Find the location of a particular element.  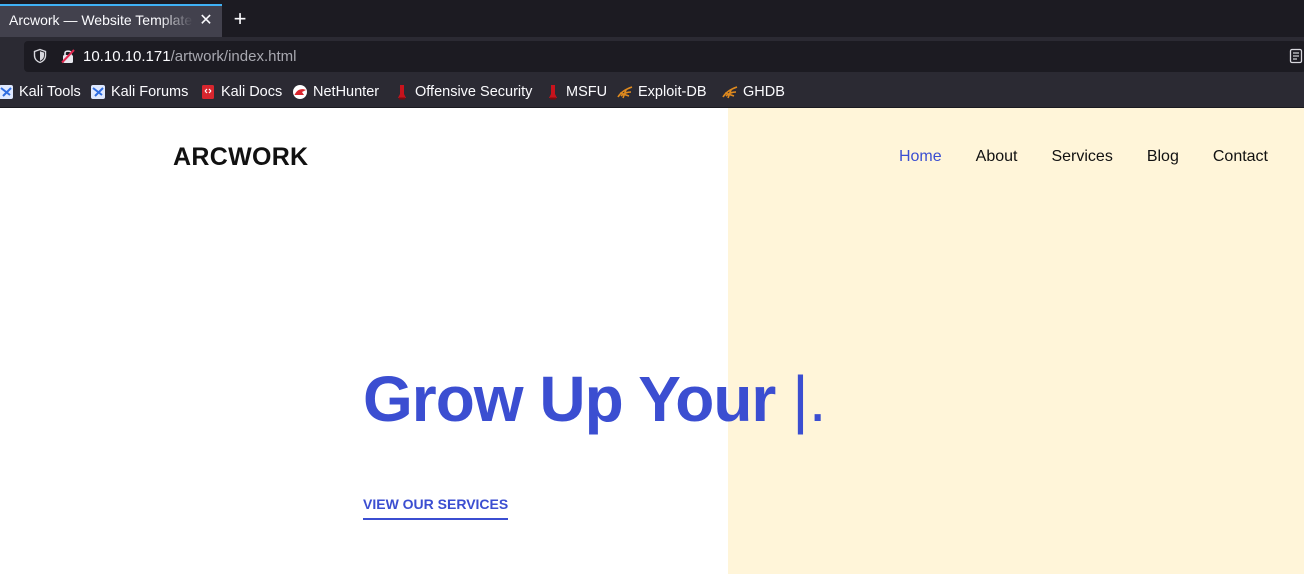

address-bar: 10.10.10.171/artwork/index.html is located at coordinates (664, 56).